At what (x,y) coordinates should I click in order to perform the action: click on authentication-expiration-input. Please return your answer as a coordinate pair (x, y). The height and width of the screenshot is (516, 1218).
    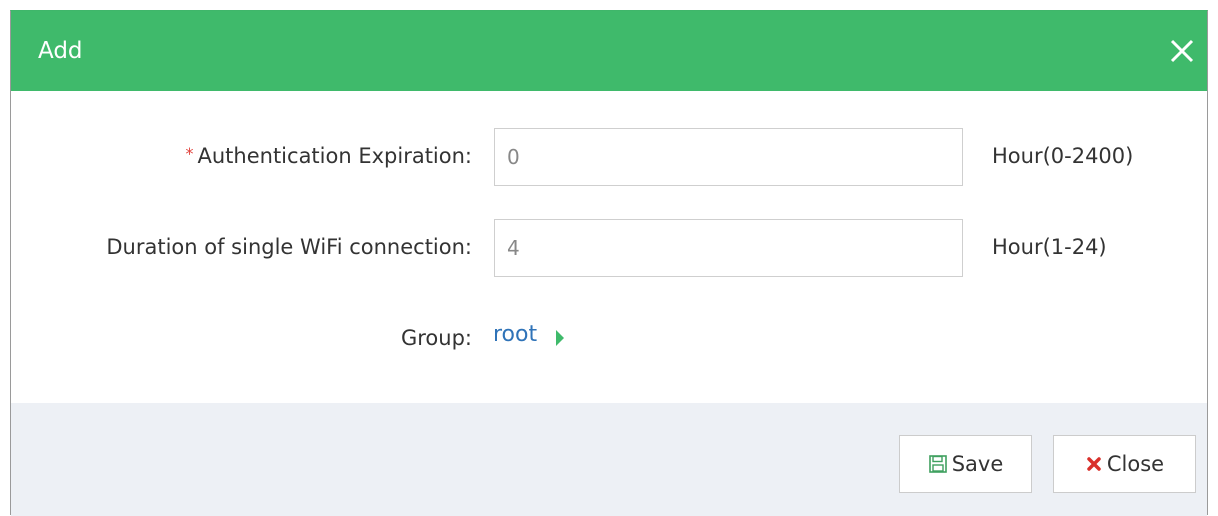
    Looking at the image, I should click on (728, 157).